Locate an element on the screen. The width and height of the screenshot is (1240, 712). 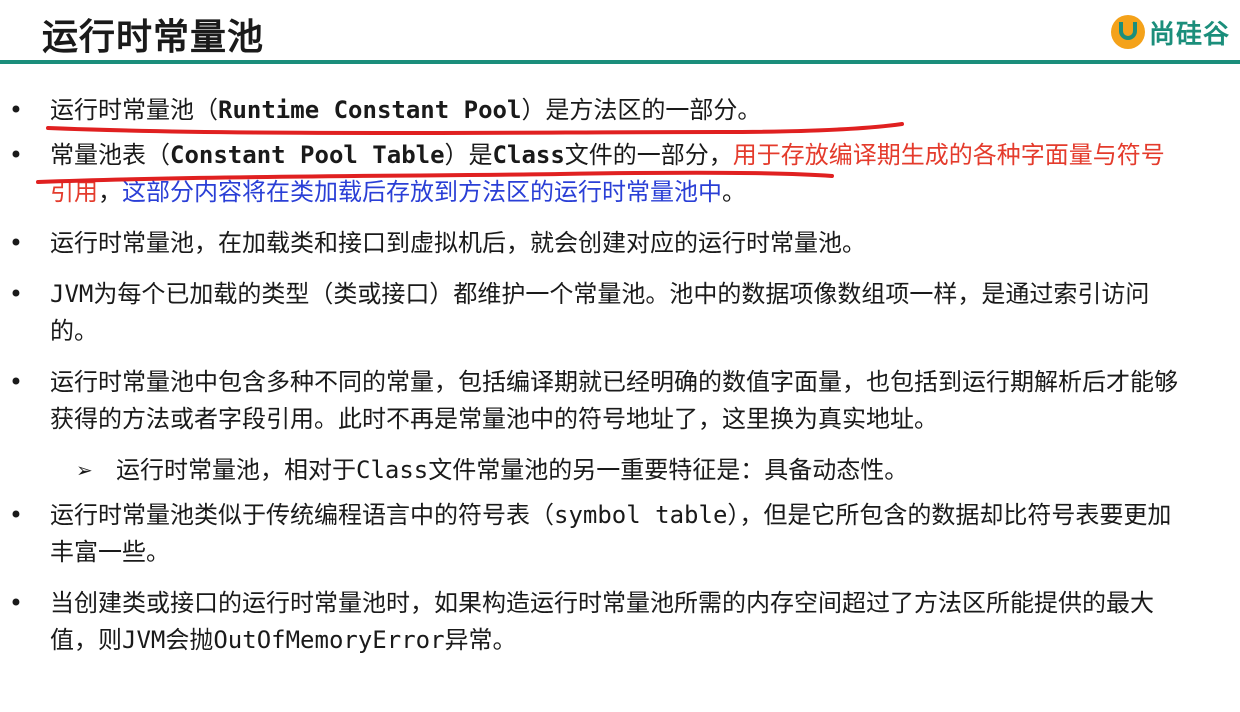
header-divider is located at coordinates (620, 62).